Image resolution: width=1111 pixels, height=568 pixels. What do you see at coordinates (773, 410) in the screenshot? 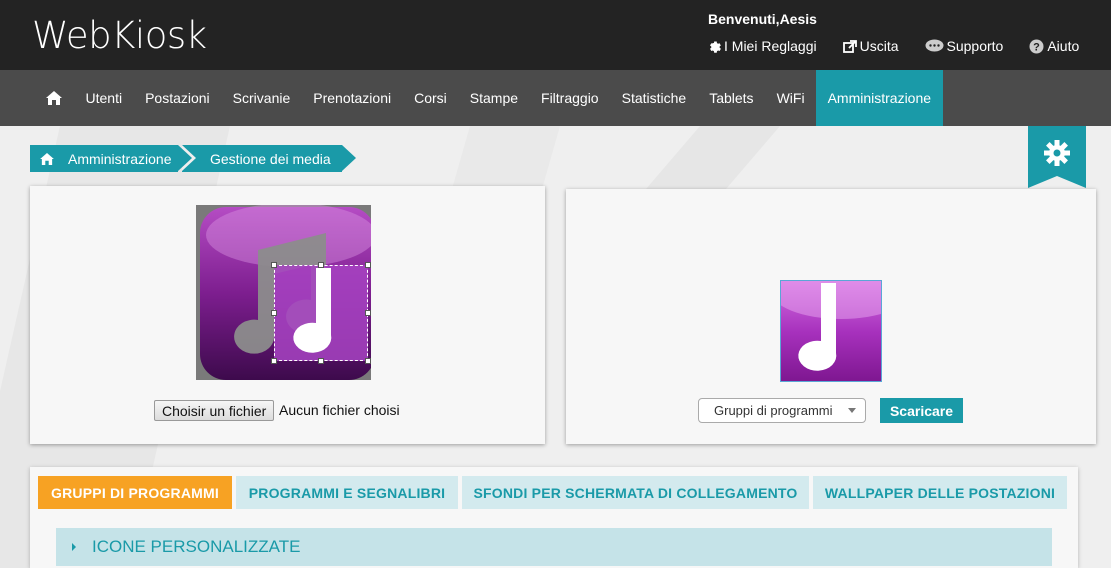
I see `category-select-value: Gruppi di programmi` at bounding box center [773, 410].